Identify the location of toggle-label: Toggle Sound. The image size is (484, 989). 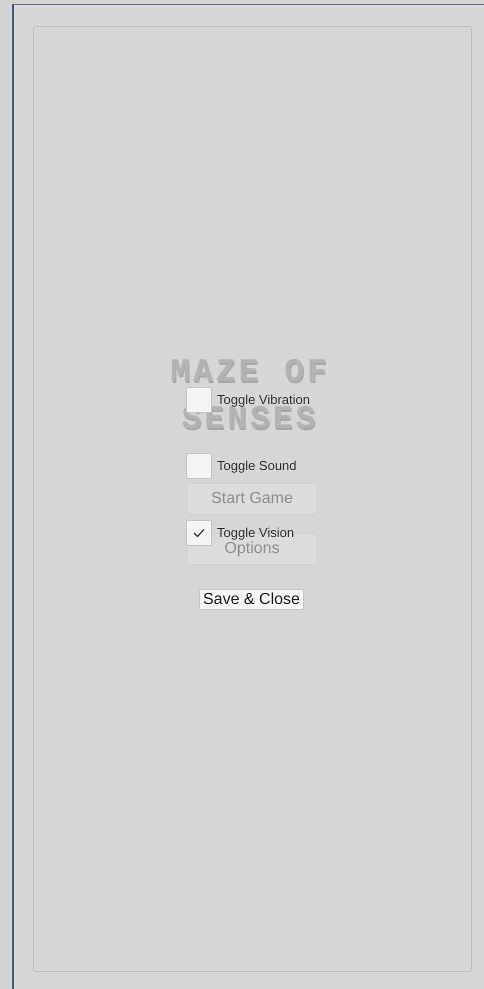
(257, 466).